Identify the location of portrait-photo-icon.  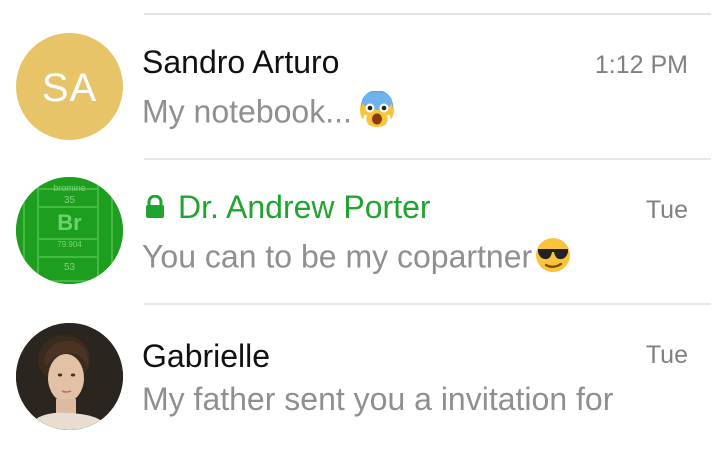
(69, 376).